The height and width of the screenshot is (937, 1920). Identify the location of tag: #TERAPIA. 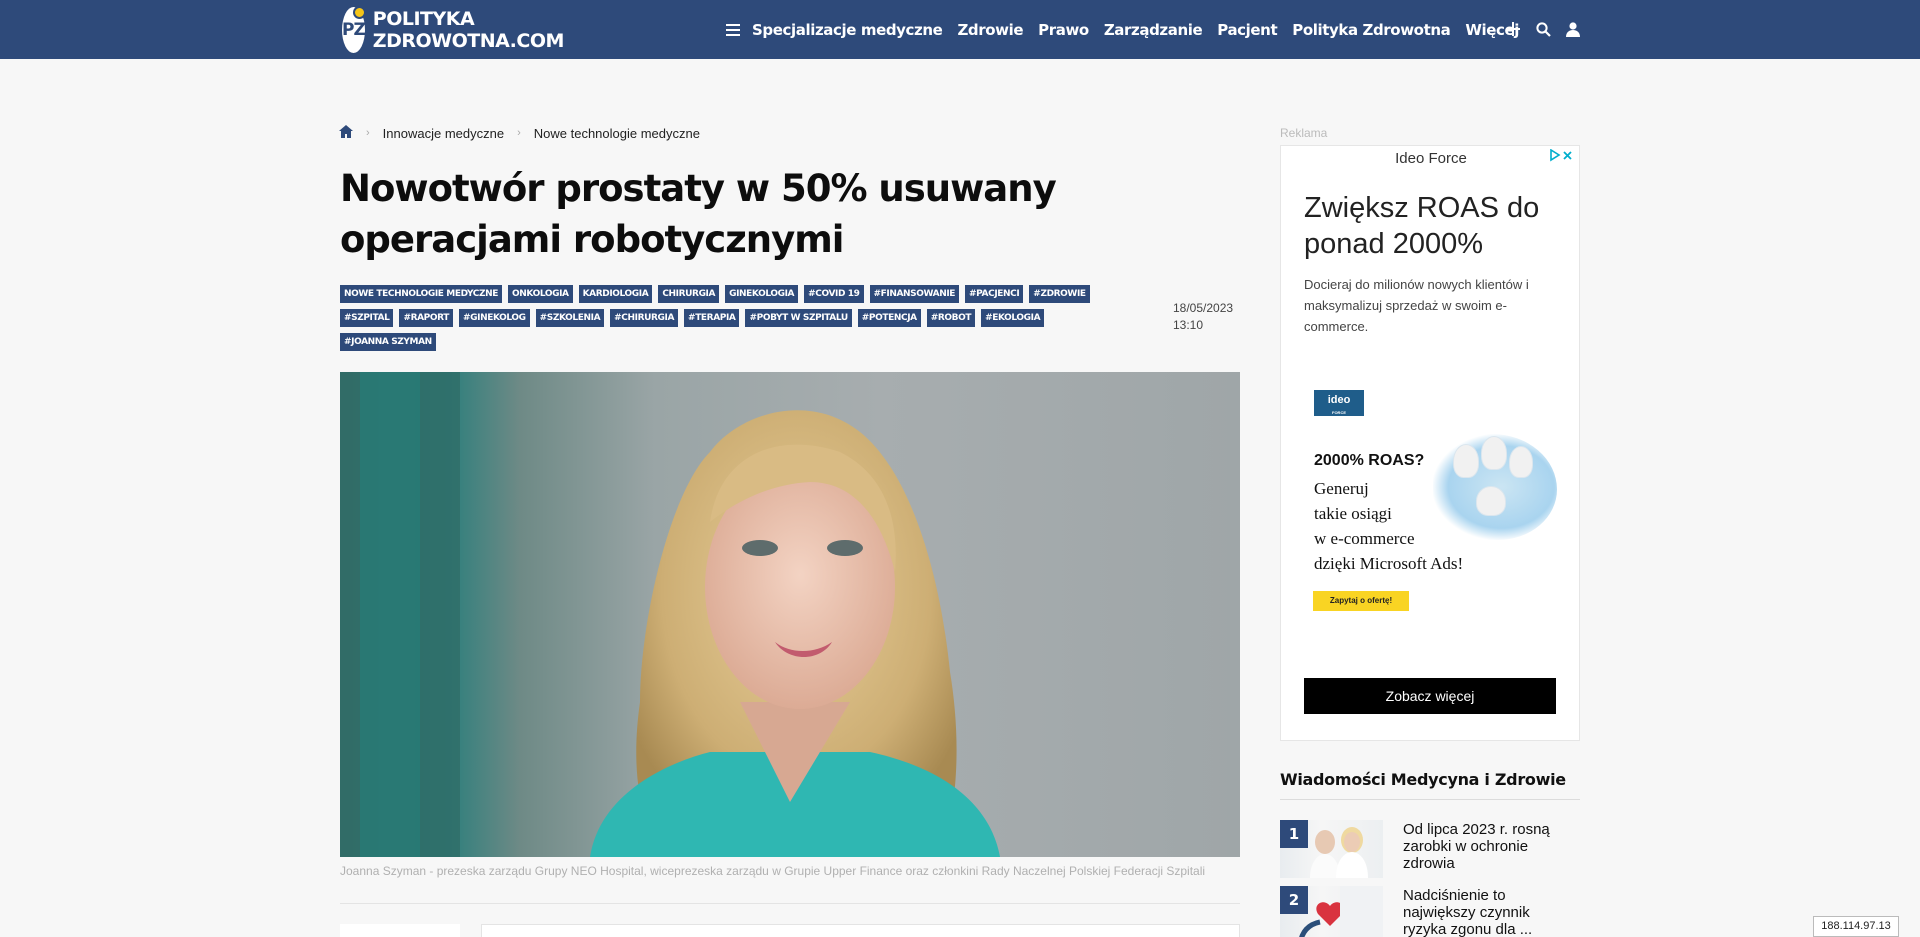
(712, 318).